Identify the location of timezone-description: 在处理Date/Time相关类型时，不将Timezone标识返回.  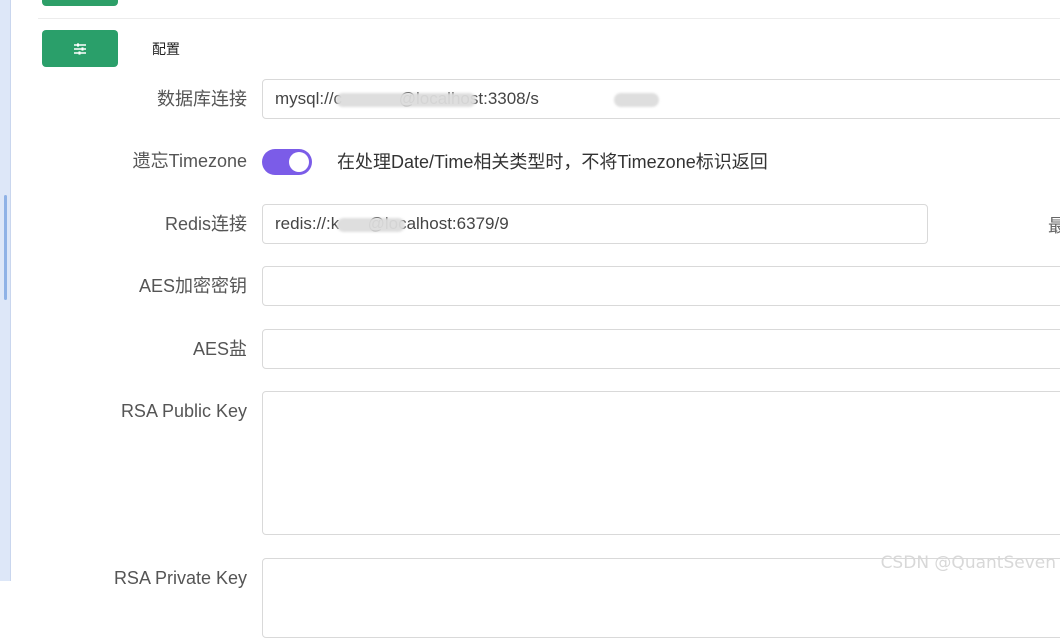
(552, 162).